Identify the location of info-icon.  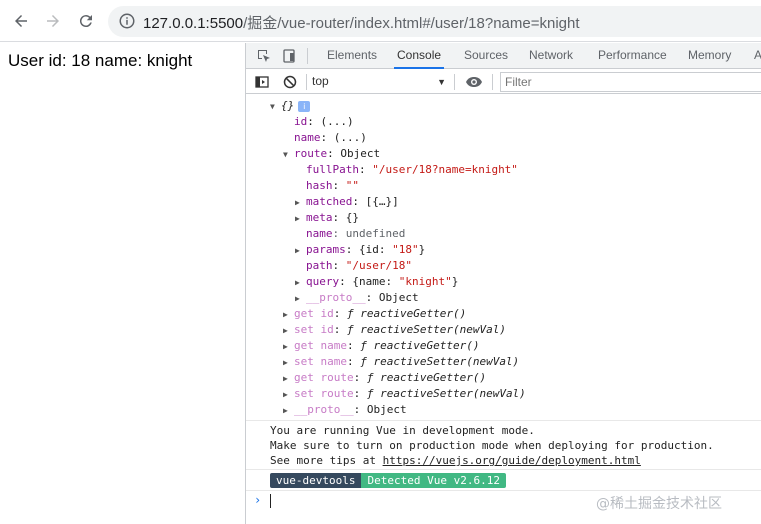
(127, 21).